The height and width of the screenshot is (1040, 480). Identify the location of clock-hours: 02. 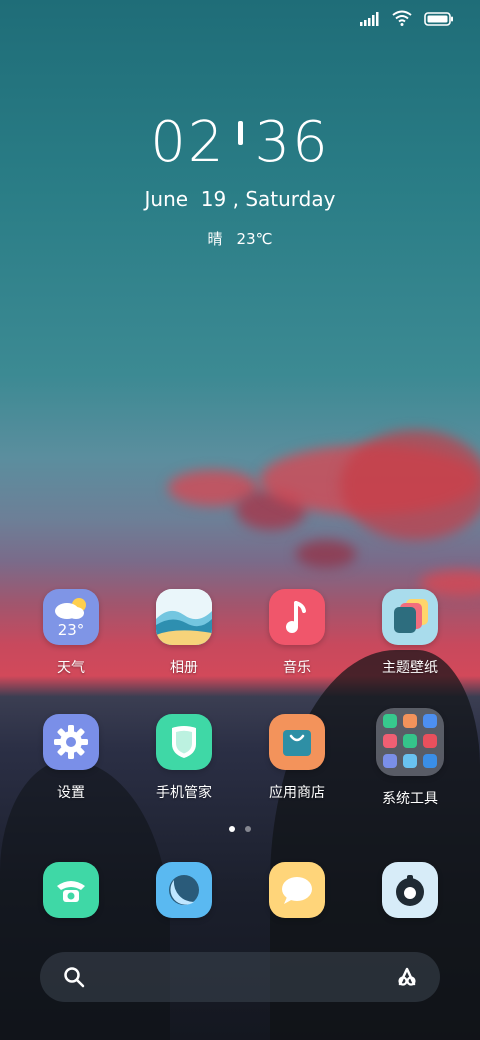
(188, 142).